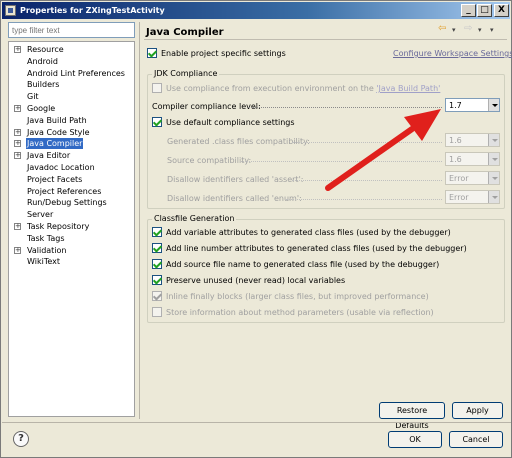  What do you see at coordinates (67, 203) in the screenshot?
I see `tree-item-label: Run/Debug Settings` at bounding box center [67, 203].